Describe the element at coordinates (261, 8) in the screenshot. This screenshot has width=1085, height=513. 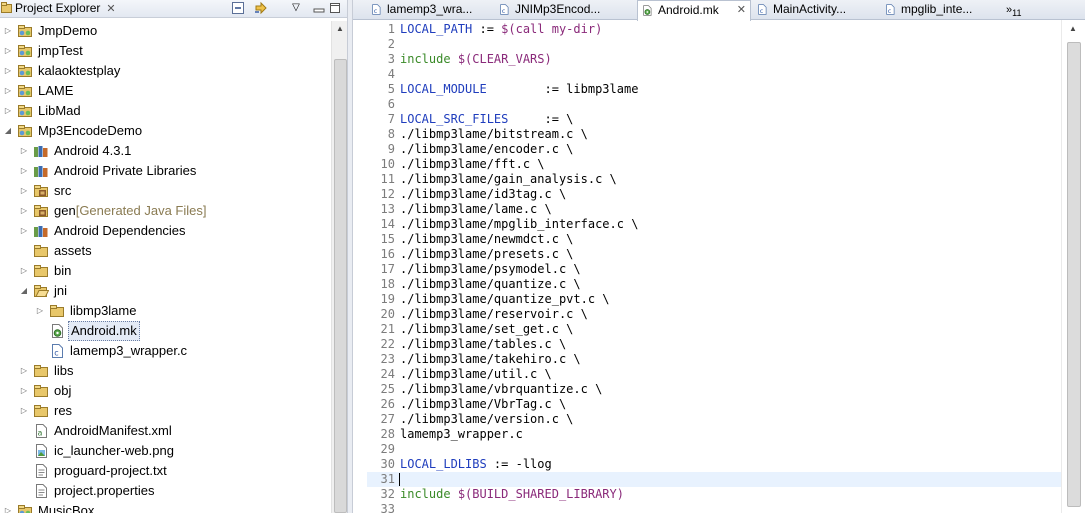
I see `link-with-editor-icon` at that location.